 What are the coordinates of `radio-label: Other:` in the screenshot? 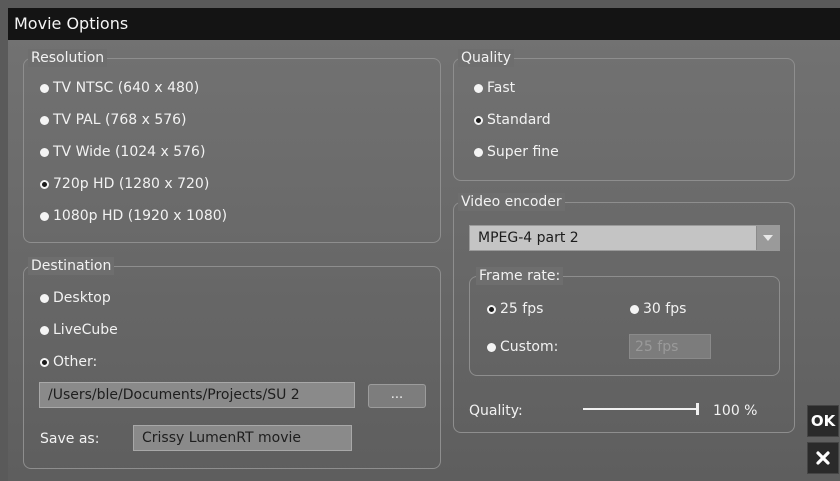 It's located at (75, 362).